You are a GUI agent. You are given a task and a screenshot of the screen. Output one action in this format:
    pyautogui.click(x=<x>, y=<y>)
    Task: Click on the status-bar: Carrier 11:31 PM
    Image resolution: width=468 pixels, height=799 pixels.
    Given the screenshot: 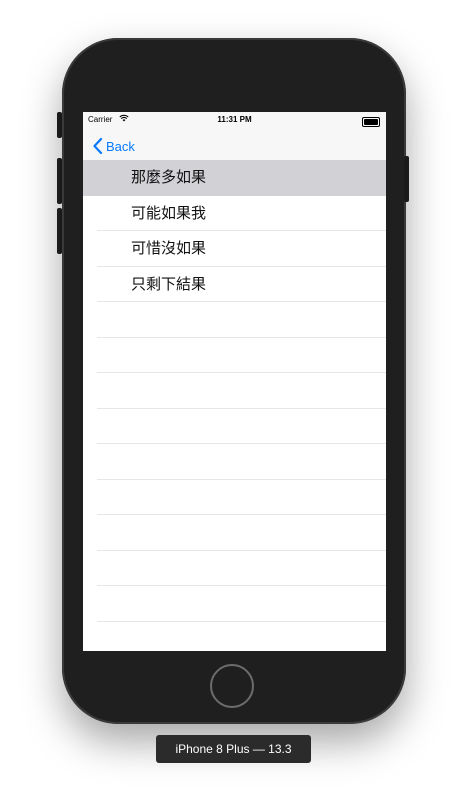 What is the action you would take?
    pyautogui.click(x=234, y=122)
    